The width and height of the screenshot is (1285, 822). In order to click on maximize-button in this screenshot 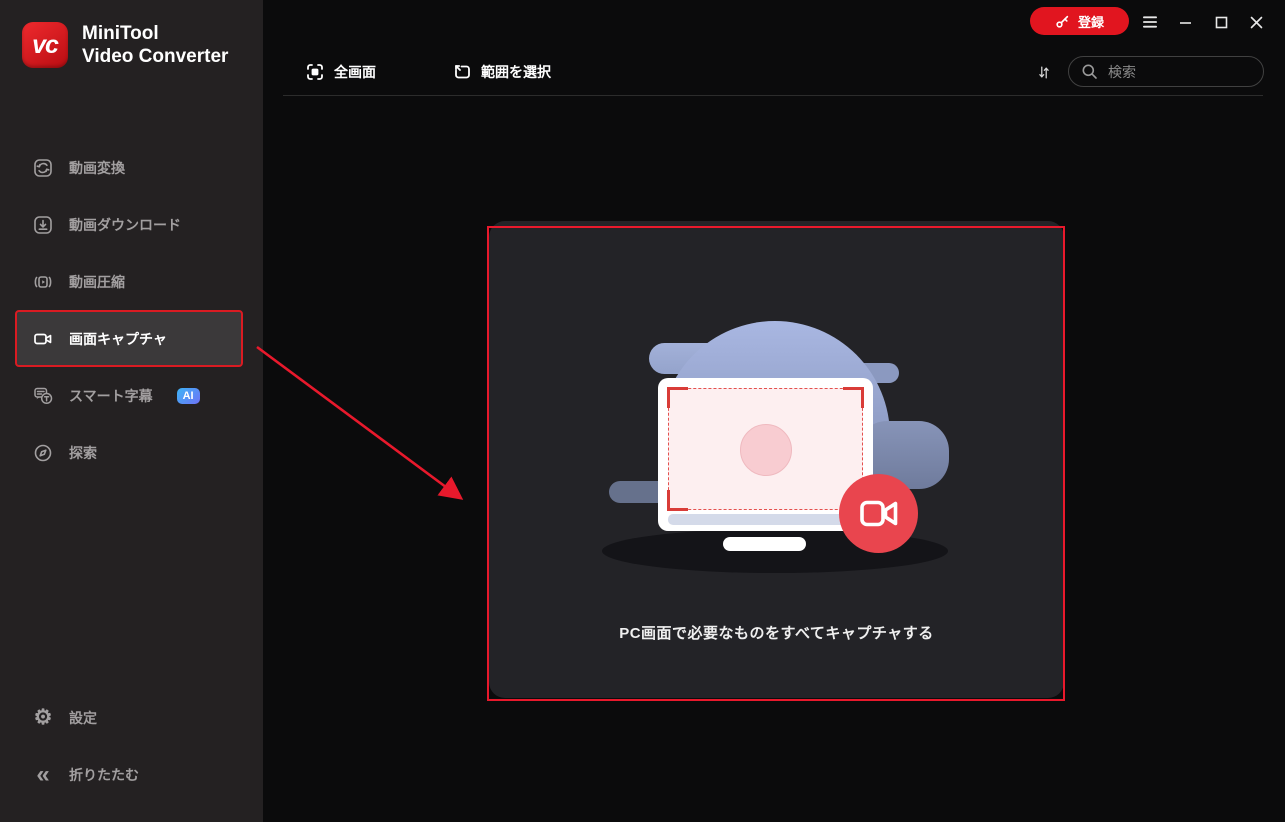, I will do `click(1221, 22)`.